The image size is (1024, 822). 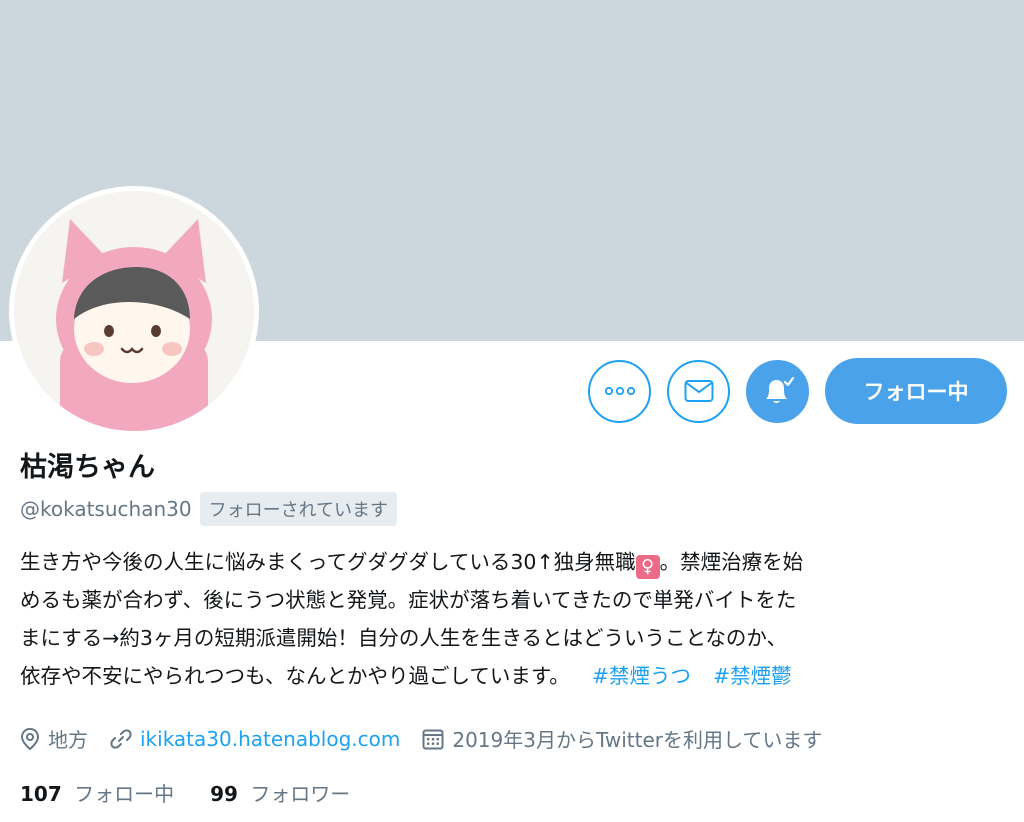 What do you see at coordinates (121, 738) in the screenshot?
I see `link-icon` at bounding box center [121, 738].